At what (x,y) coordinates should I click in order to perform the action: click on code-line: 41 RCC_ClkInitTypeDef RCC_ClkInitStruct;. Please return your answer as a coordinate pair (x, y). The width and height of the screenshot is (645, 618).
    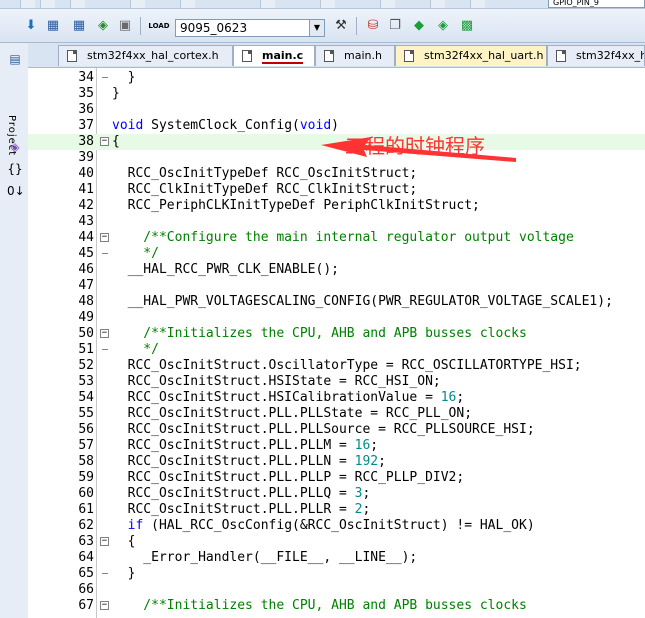
    Looking at the image, I should click on (336, 190).